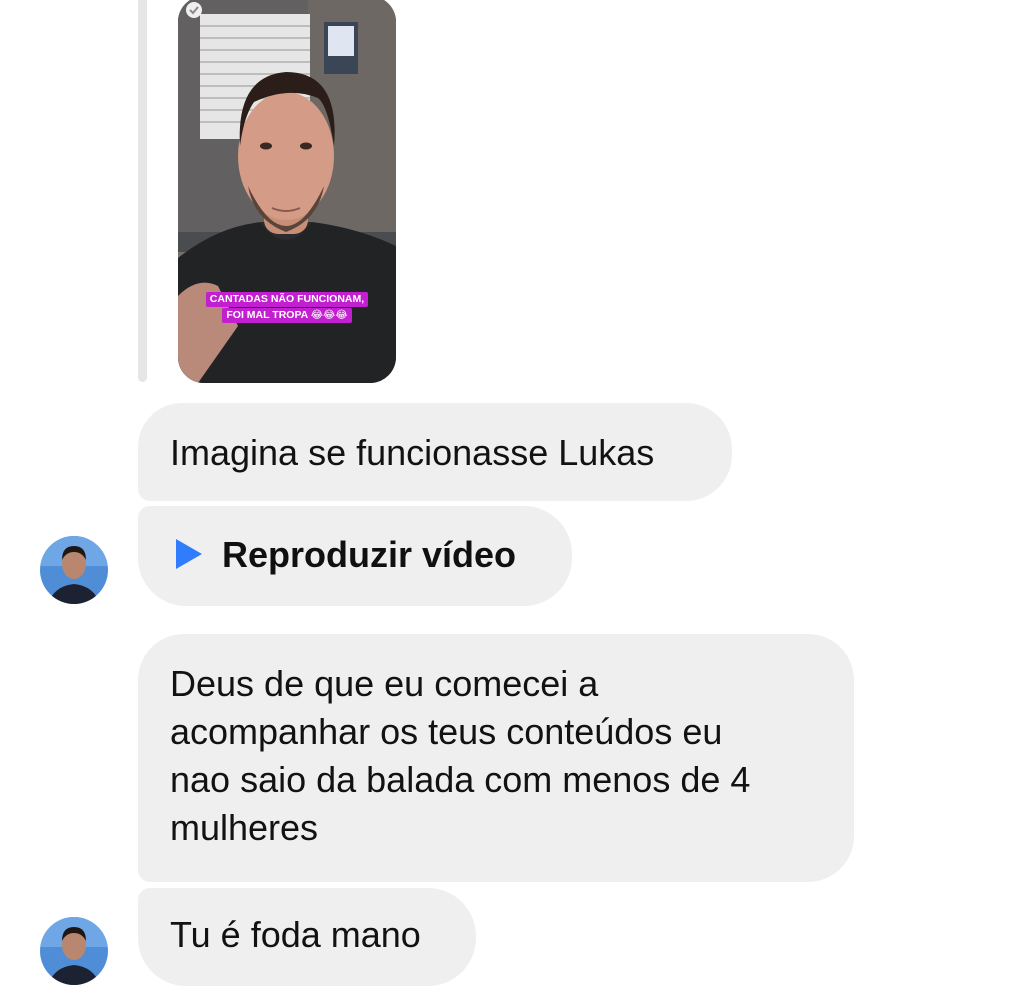 The image size is (1024, 1004). I want to click on story-caption-line-1: CANTADAS NÃO FUNCIONAM,, so click(287, 299).